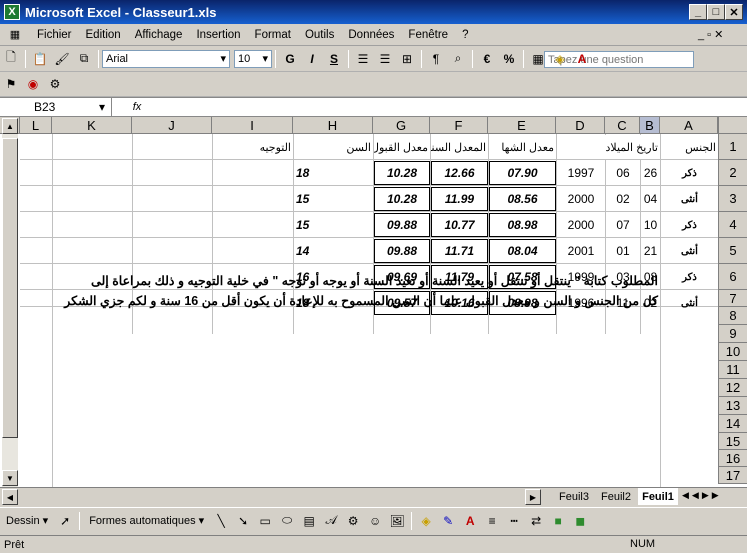  Describe the element at coordinates (734, 12) in the screenshot. I see `close-button: ✕` at that location.